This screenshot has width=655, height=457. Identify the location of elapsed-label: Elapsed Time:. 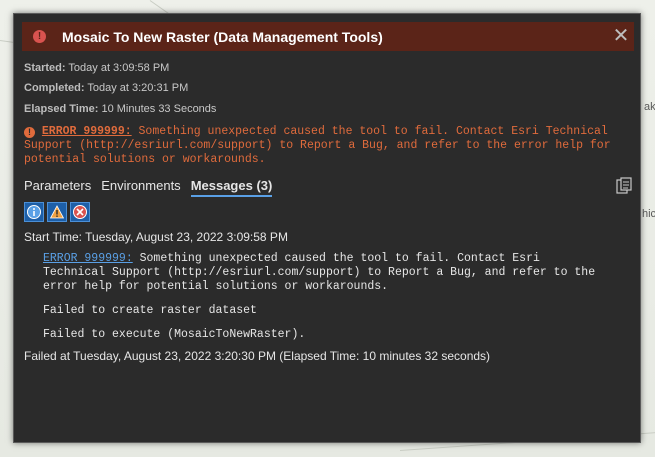
(61, 109).